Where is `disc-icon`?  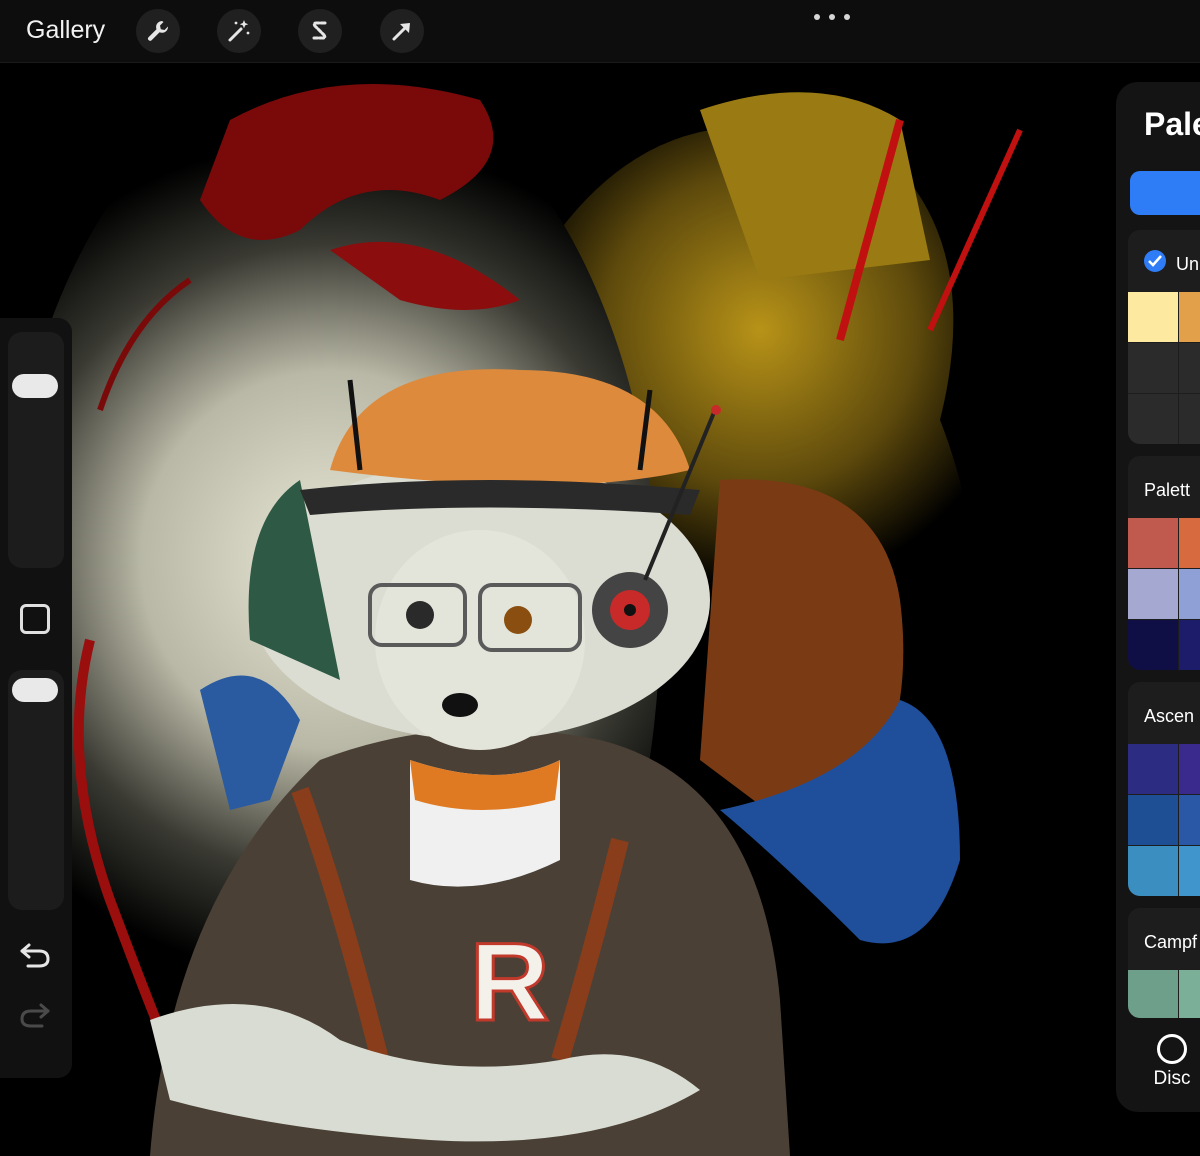 disc-icon is located at coordinates (1172, 1049).